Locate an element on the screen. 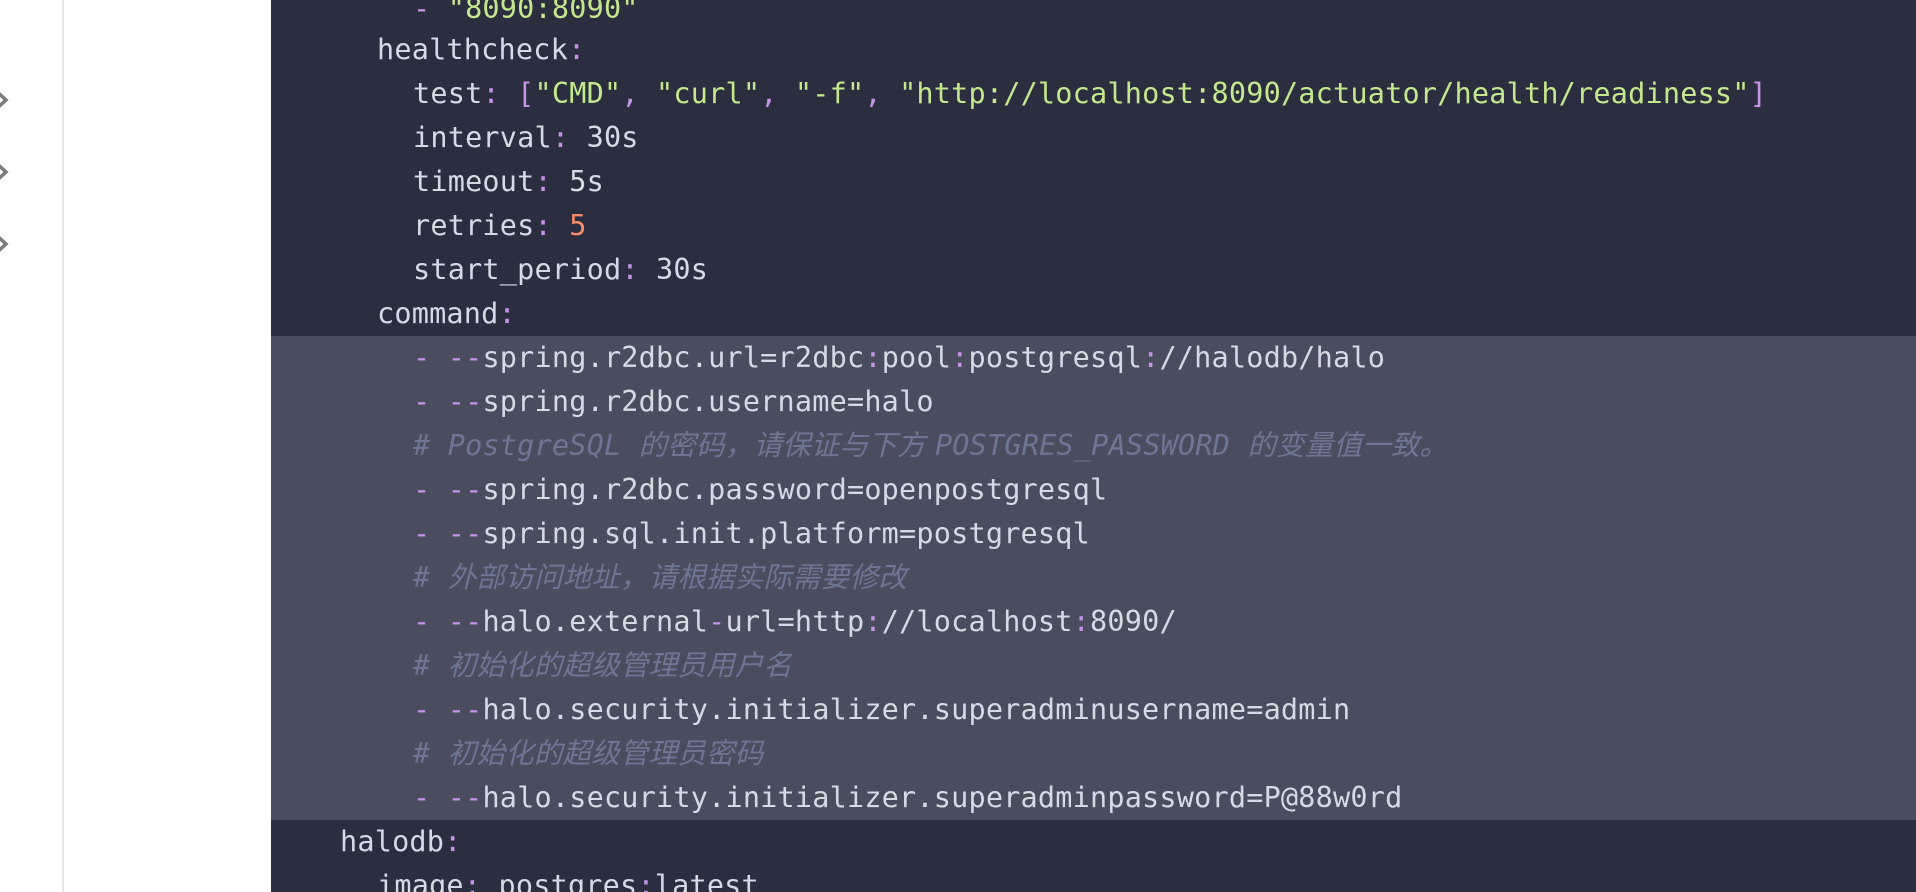  comment-text: POSTGRES_PASSWORD is located at coordinates (1091, 445).